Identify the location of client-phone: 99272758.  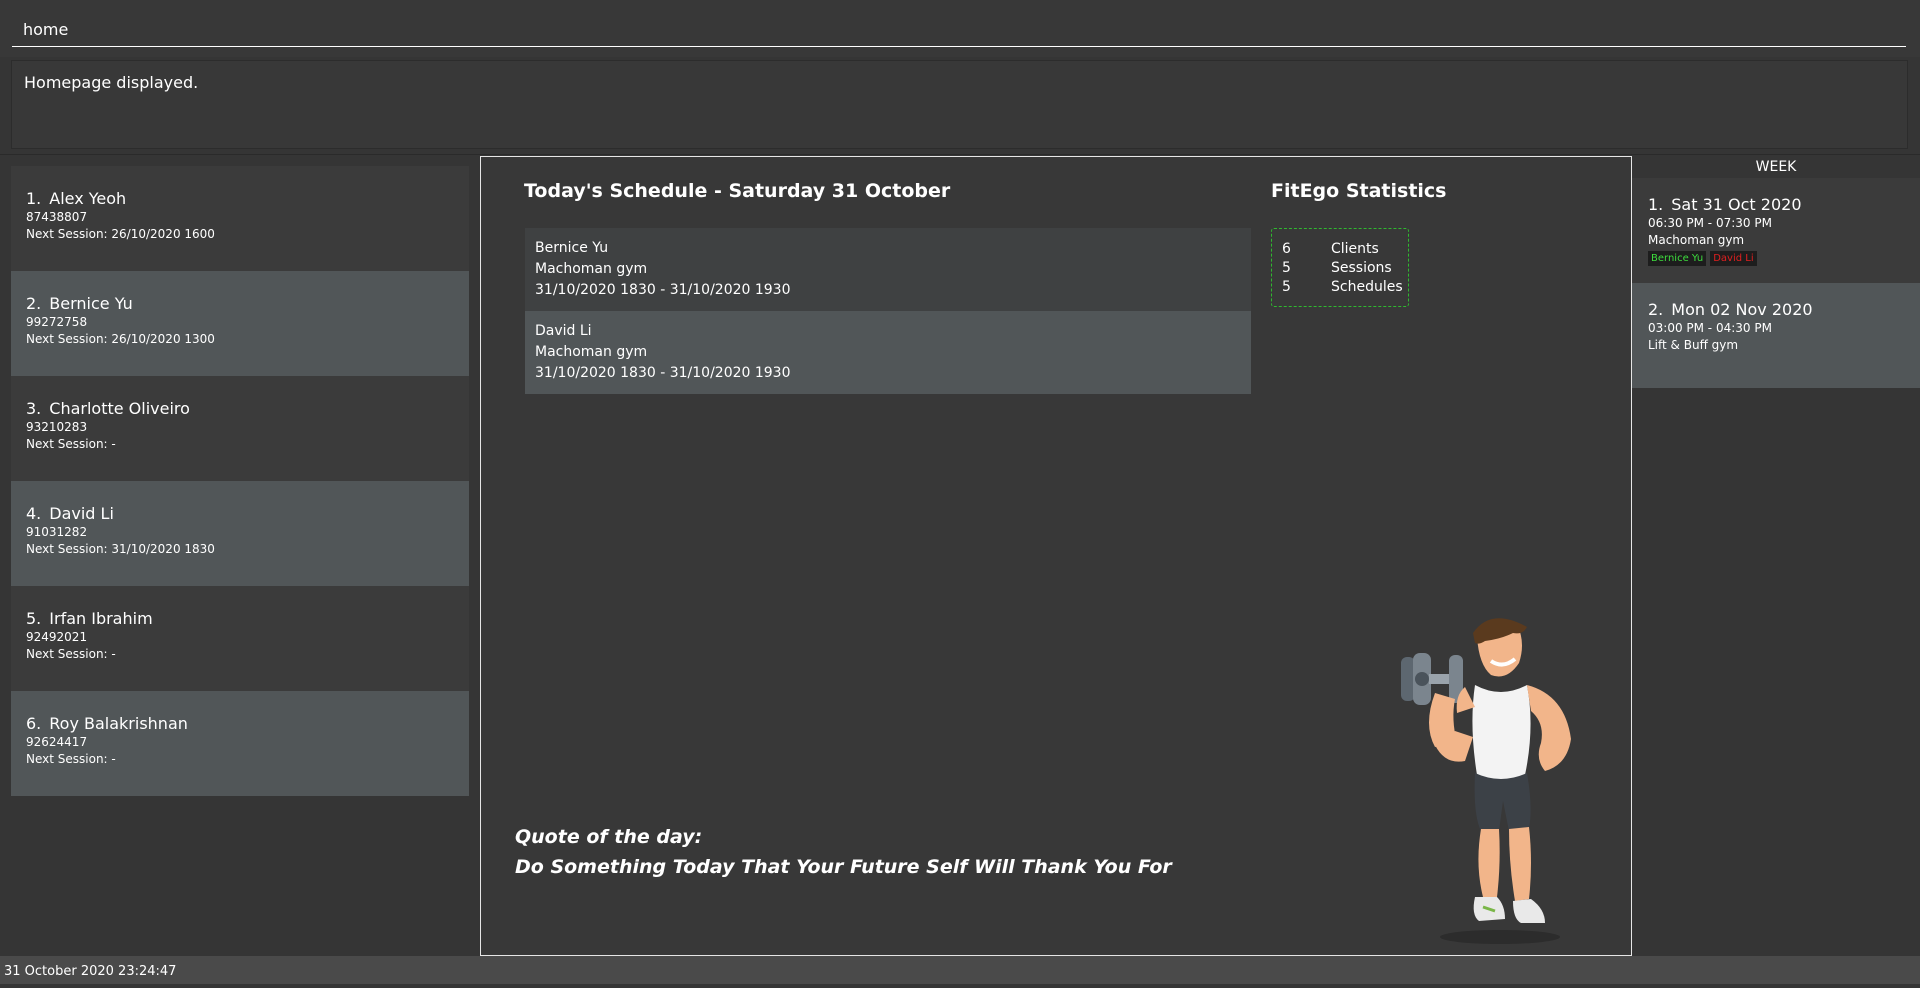
(57, 322).